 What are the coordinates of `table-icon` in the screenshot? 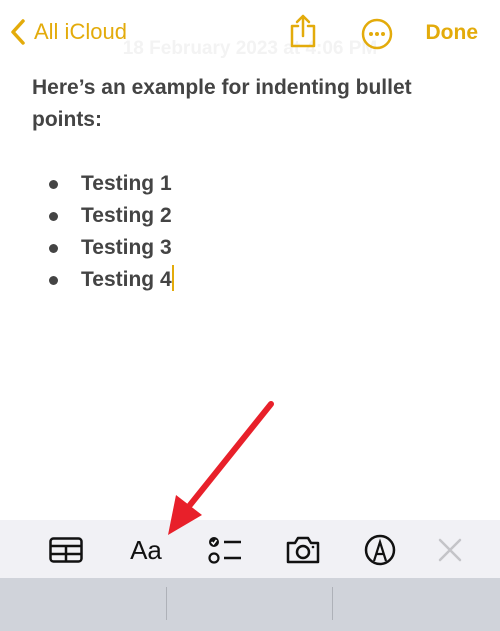 It's located at (66, 550).